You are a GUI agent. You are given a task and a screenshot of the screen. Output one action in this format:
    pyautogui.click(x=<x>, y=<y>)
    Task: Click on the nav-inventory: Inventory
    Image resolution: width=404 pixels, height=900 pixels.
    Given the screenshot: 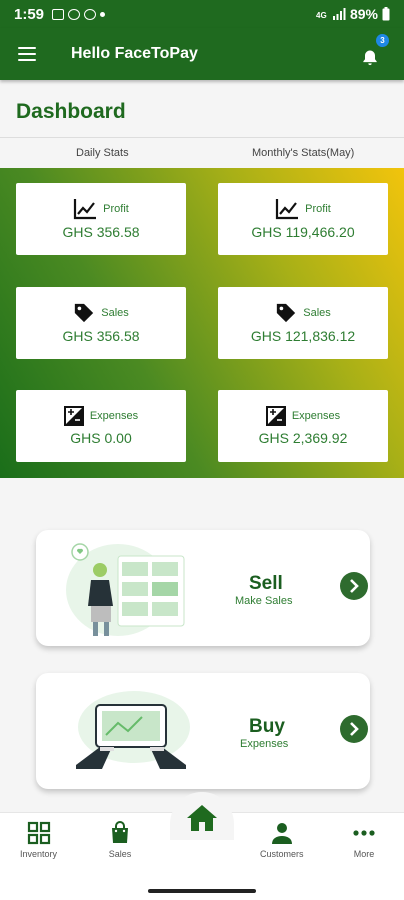 What is the action you would take?
    pyautogui.click(x=38, y=840)
    